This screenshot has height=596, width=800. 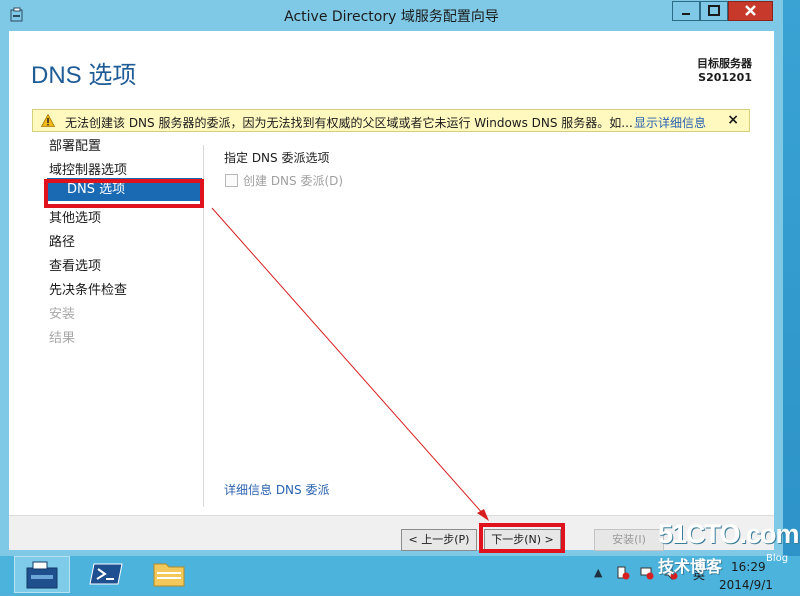 I want to click on highlight-box-next-button, so click(x=522, y=538).